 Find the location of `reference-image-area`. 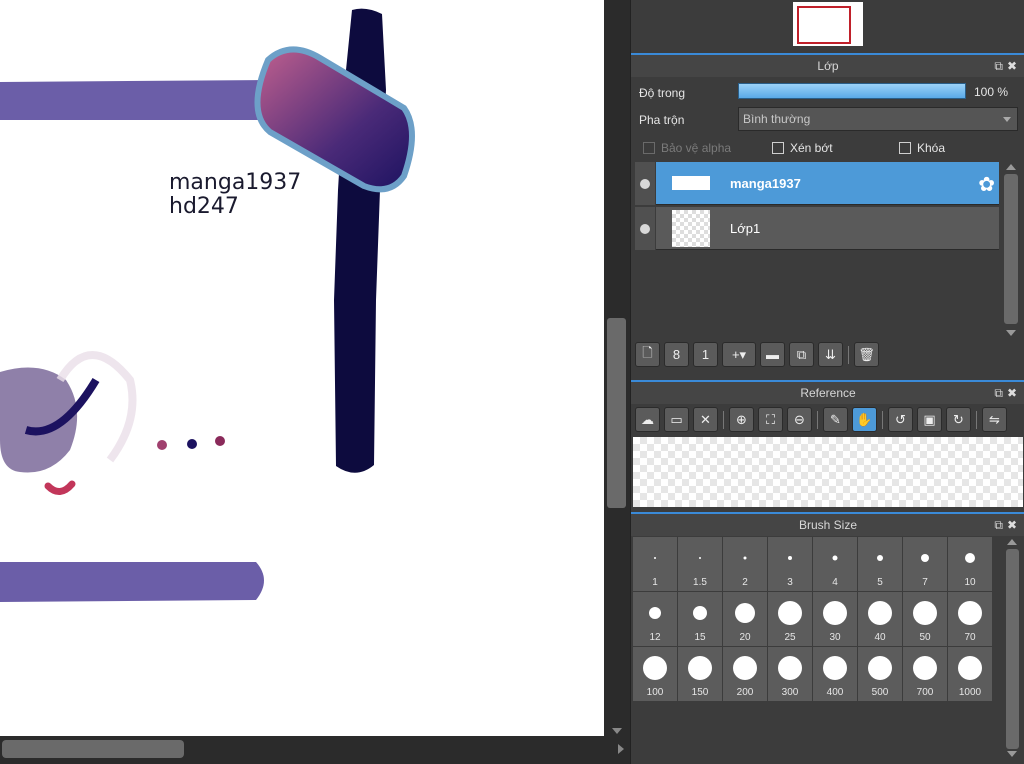

reference-image-area is located at coordinates (828, 472).